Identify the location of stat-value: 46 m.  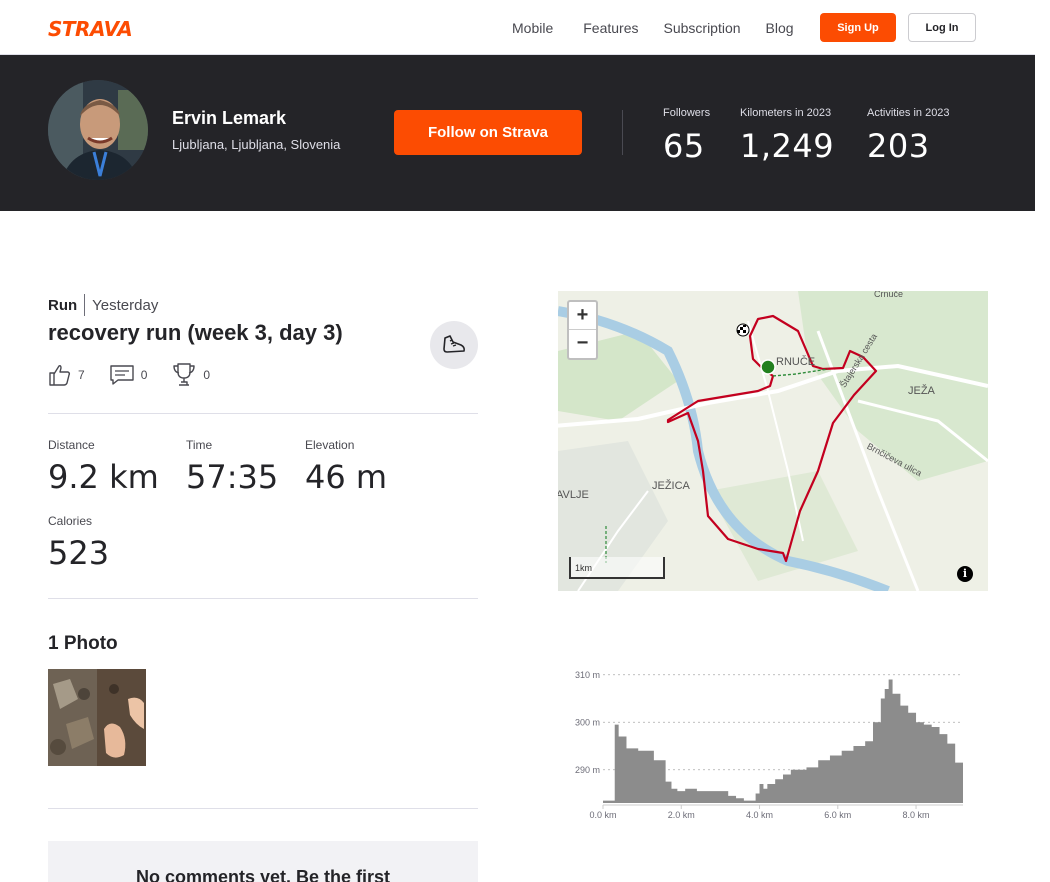
(346, 477).